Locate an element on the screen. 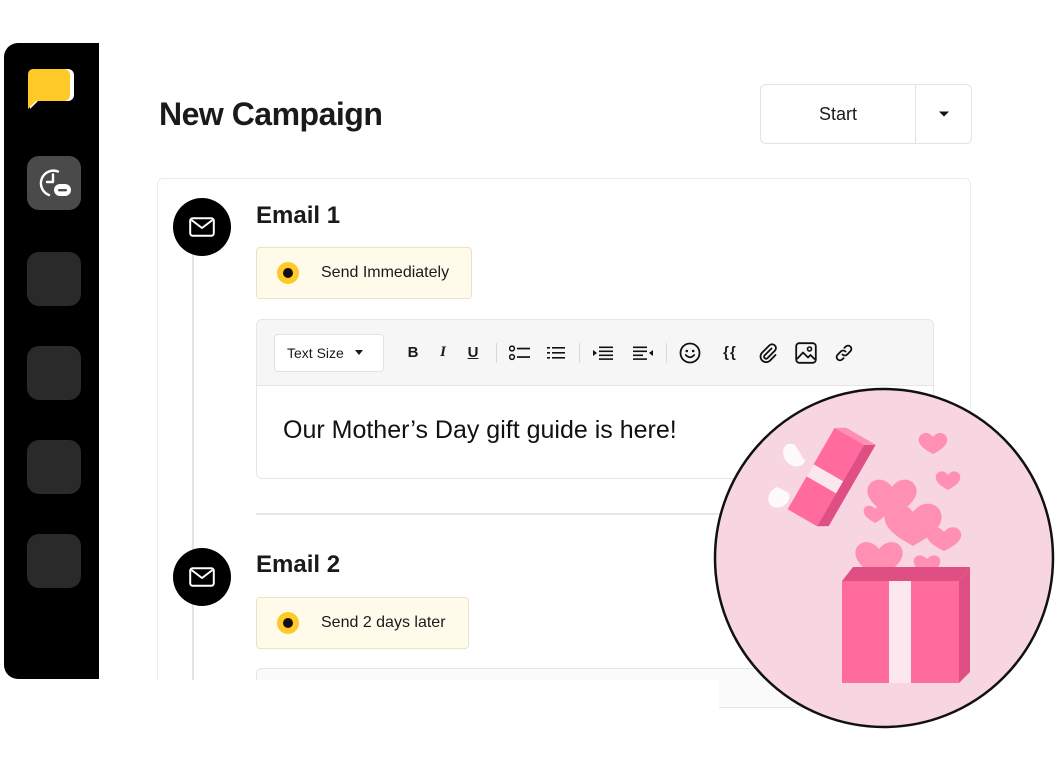  schedule-label: Send 2 days later is located at coordinates (383, 622).